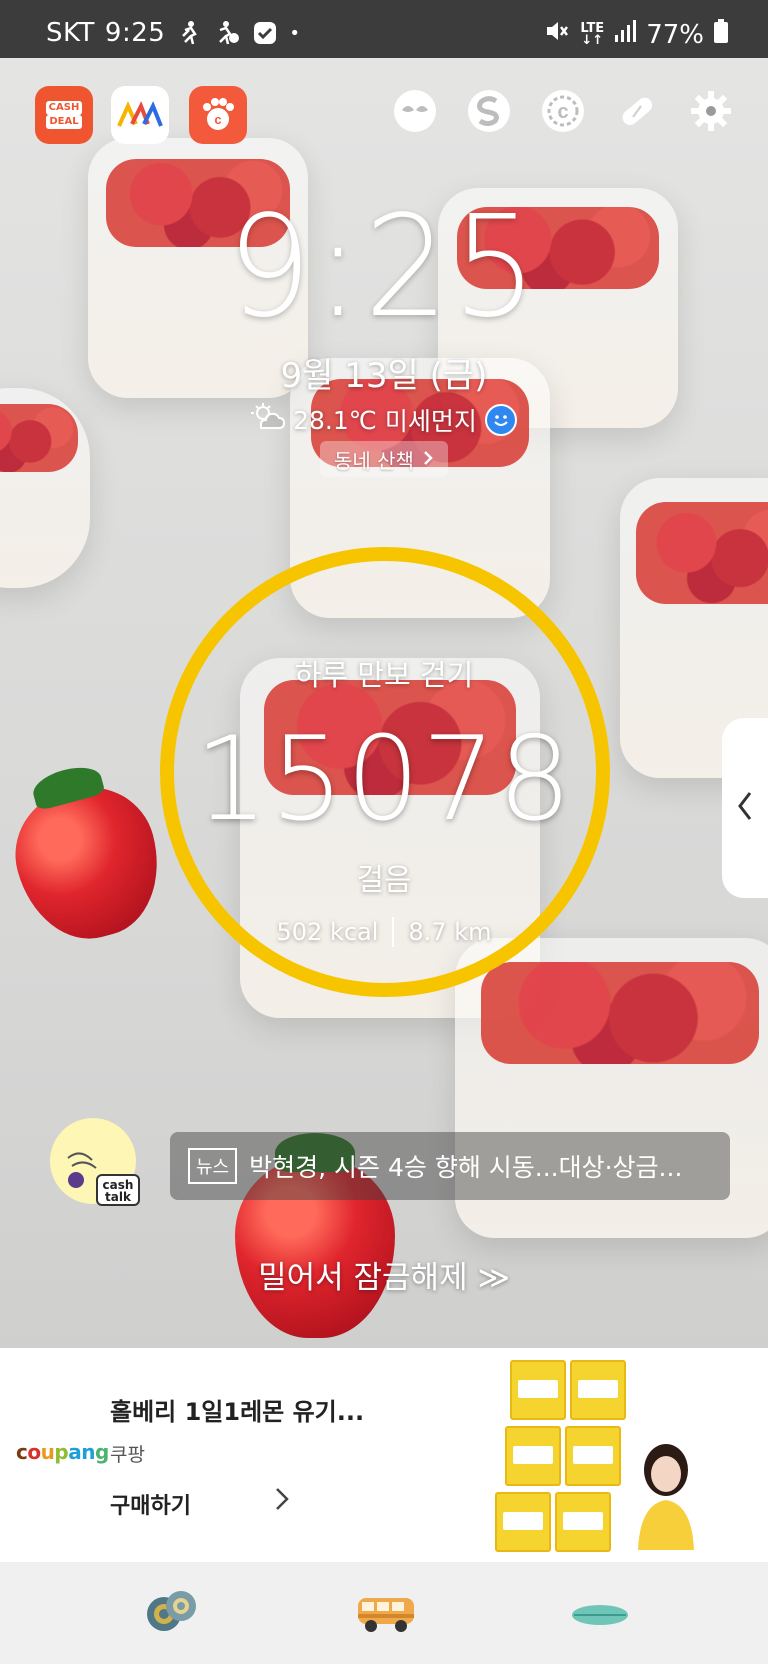 The height and width of the screenshot is (1664, 768). I want to click on distance-value: 8.7 km, so click(450, 932).